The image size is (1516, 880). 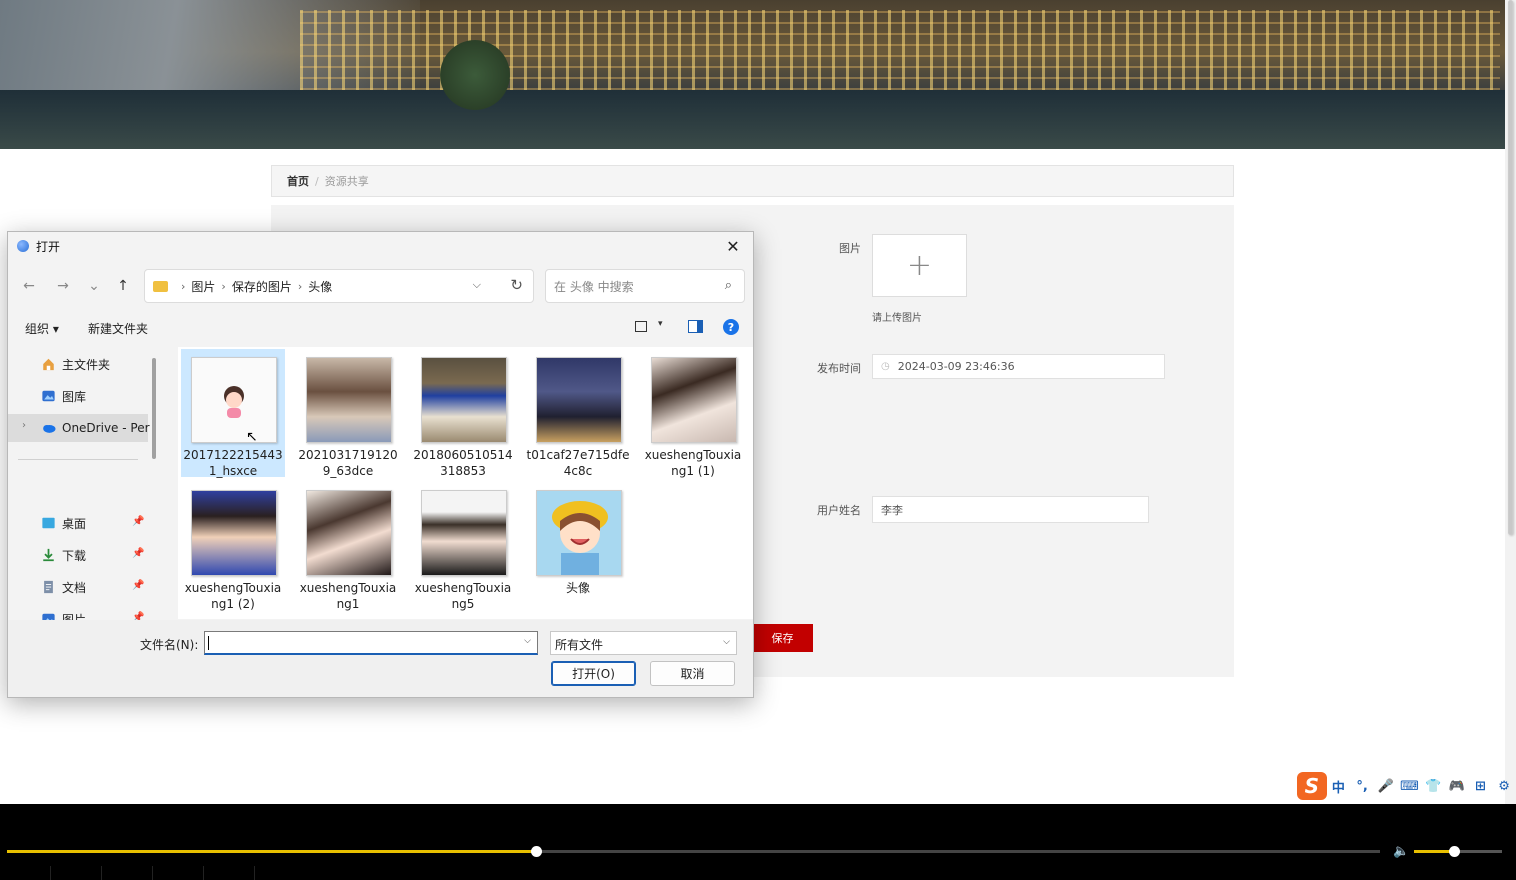 I want to click on username-input: 李李, so click(x=1010, y=509).